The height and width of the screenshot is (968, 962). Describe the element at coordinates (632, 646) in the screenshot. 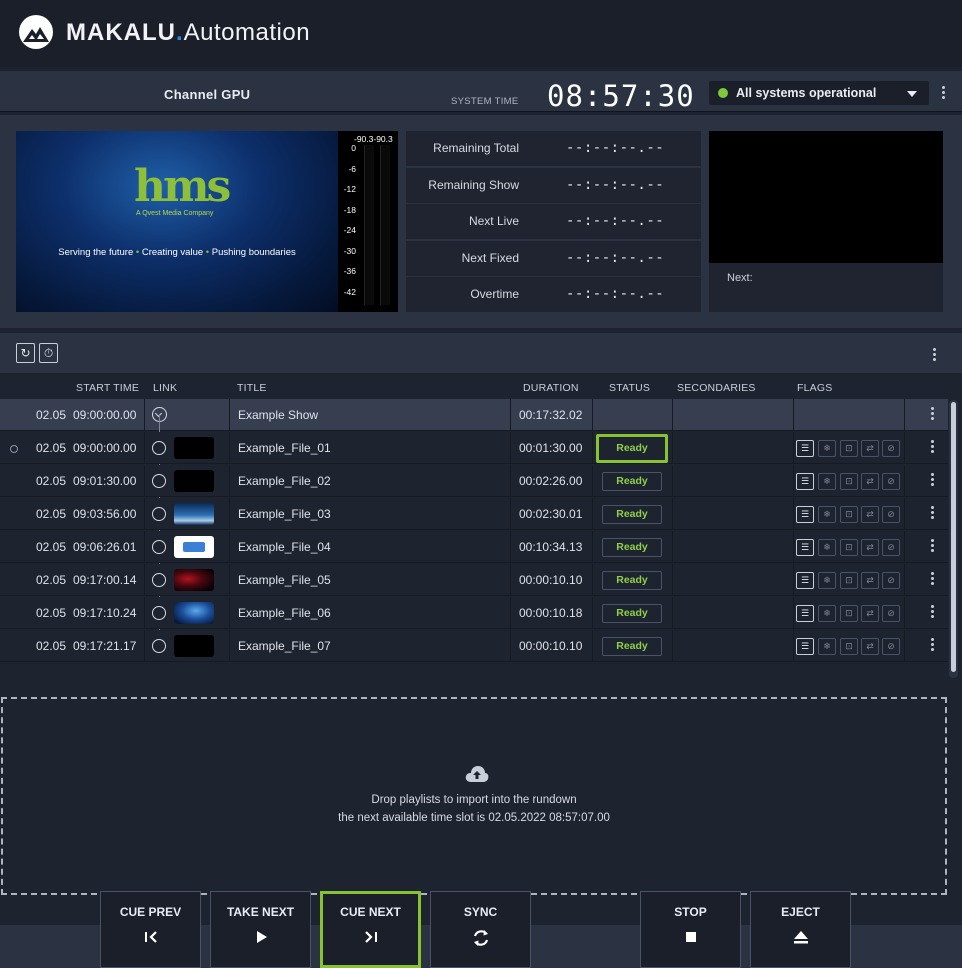

I see `status-badge: Ready` at that location.